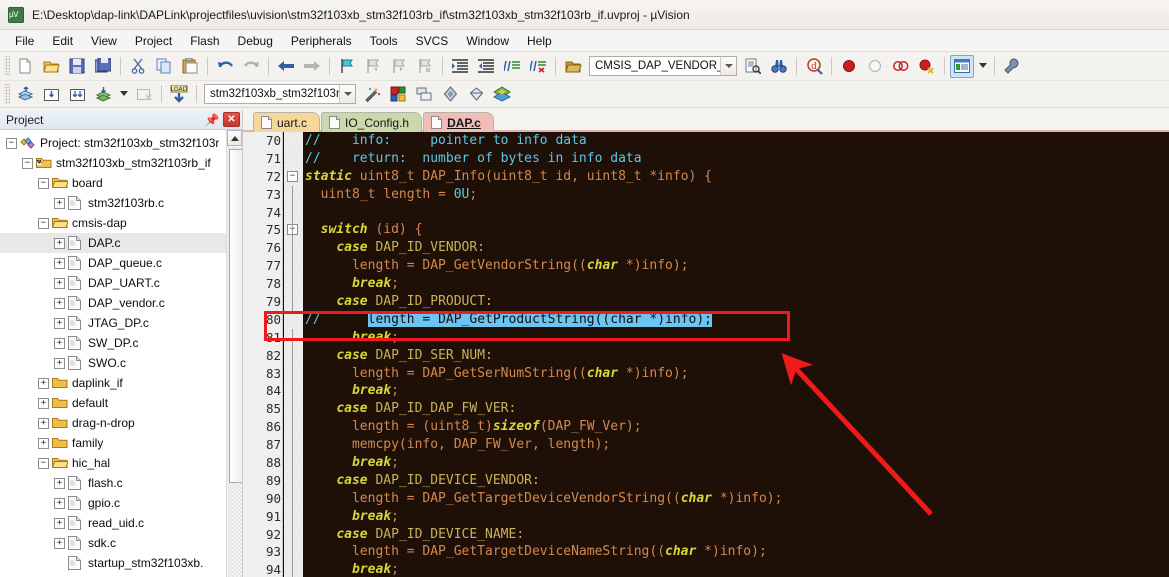  Describe the element at coordinates (487, 41) in the screenshot. I see `menu-window: Window` at that location.